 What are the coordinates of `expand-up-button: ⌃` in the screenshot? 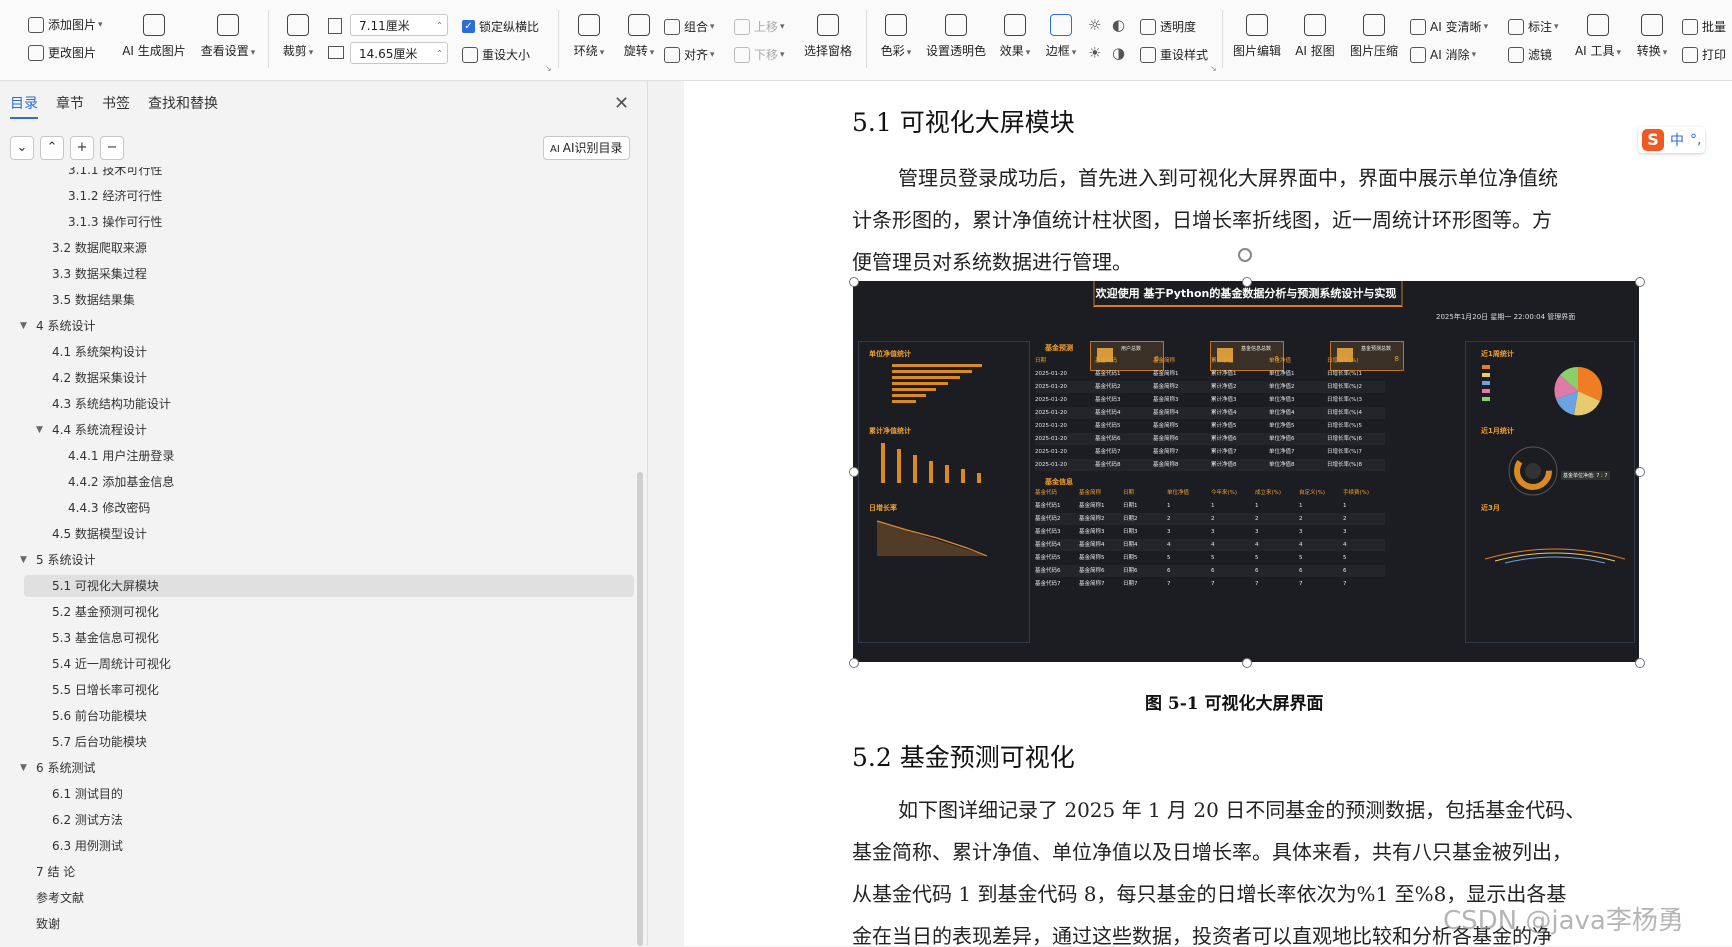 It's located at (52, 148).